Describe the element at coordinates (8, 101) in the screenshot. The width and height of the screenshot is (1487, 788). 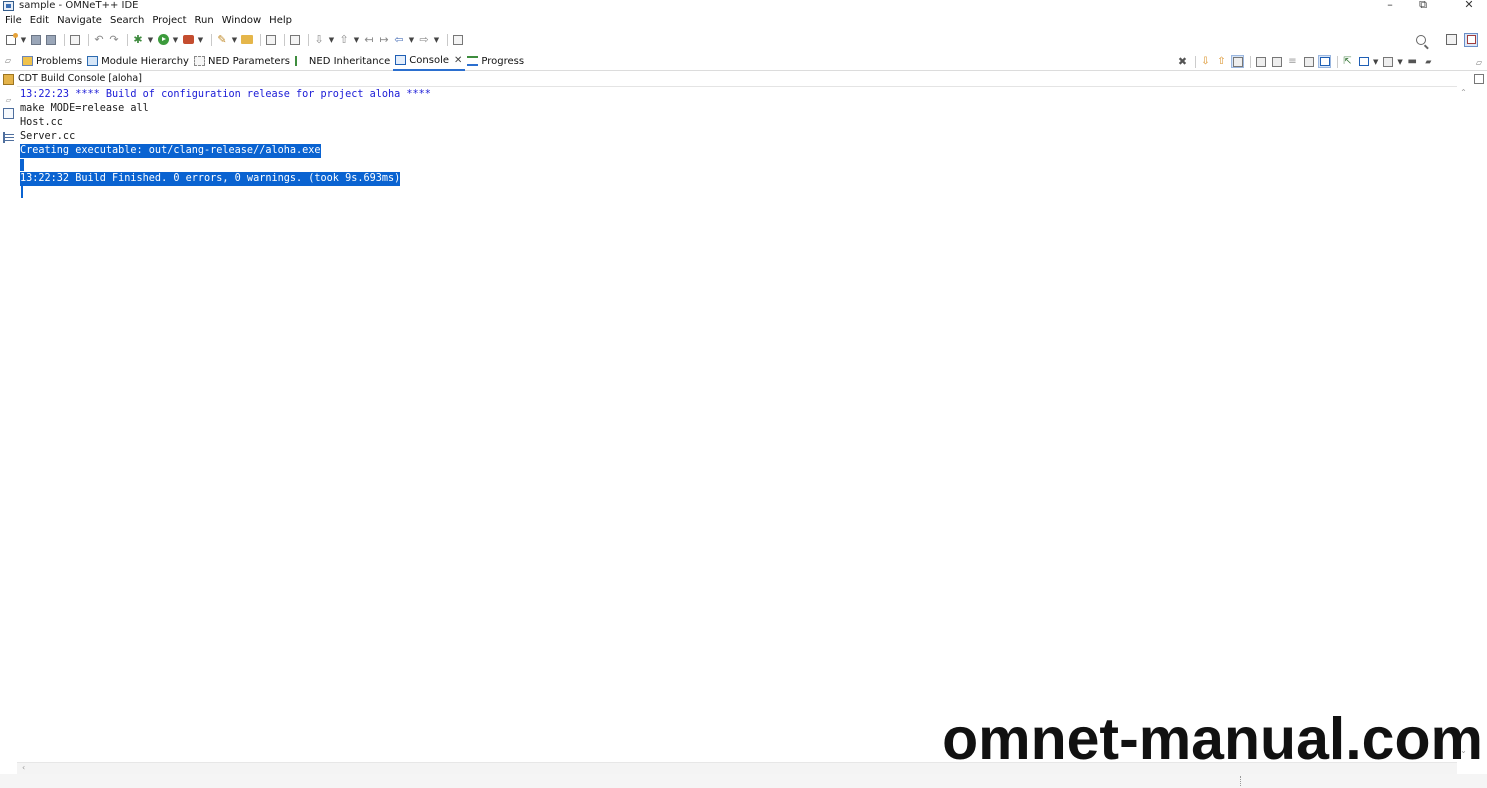
I see `restore-icon: ▱` at that location.